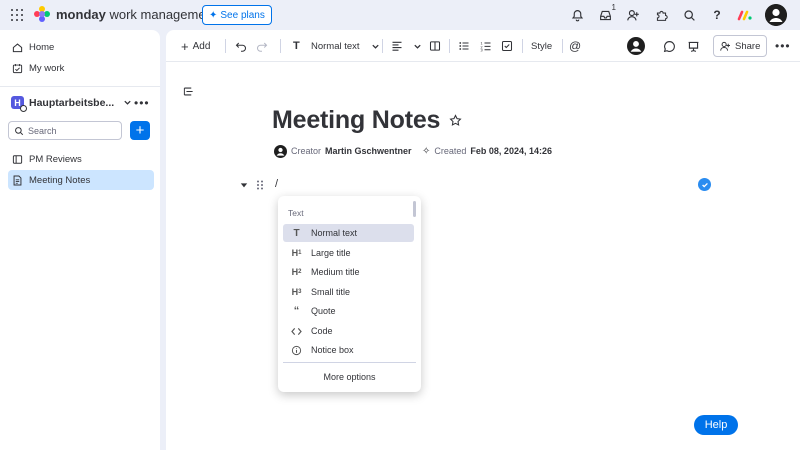 Image resolution: width=800 pixels, height=450 pixels. I want to click on menu-item-label: Large title, so click(331, 253).